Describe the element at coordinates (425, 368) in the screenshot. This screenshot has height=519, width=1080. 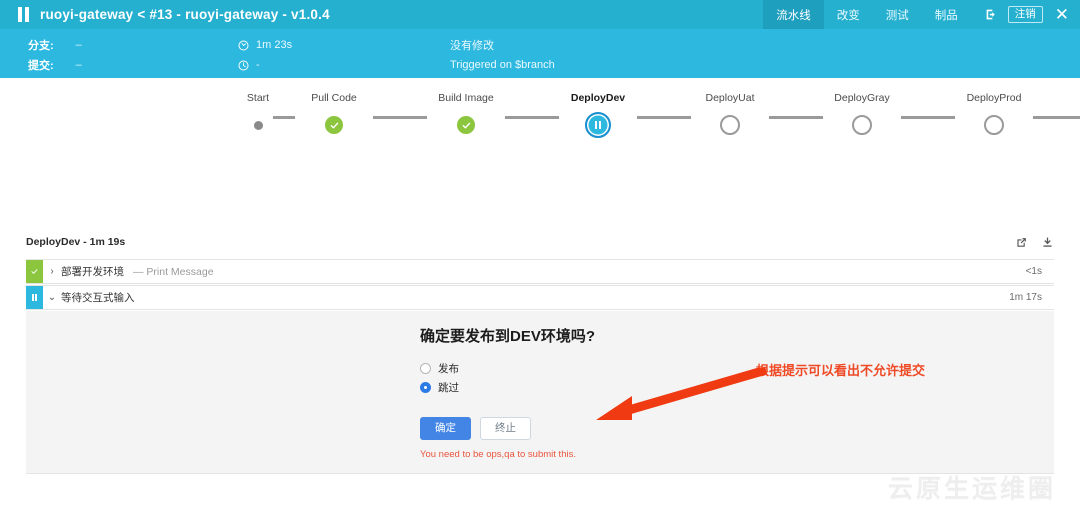
I see `radio-icon` at that location.